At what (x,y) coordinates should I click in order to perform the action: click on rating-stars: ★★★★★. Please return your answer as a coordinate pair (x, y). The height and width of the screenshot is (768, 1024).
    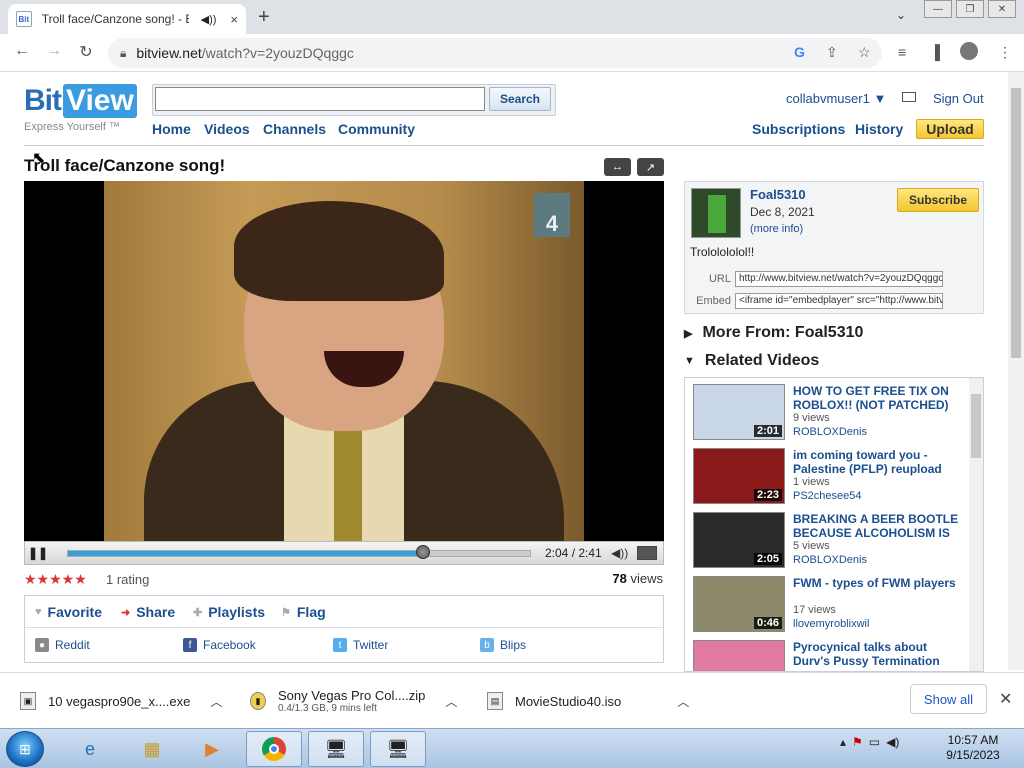
    Looking at the image, I should click on (55, 579).